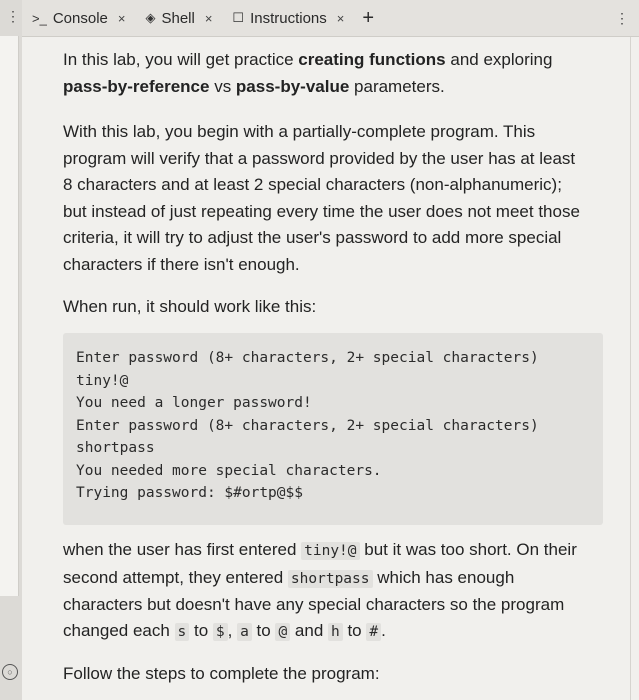 The width and height of the screenshot is (639, 700). I want to click on tab-console: >_ Console ×, so click(78, 18).